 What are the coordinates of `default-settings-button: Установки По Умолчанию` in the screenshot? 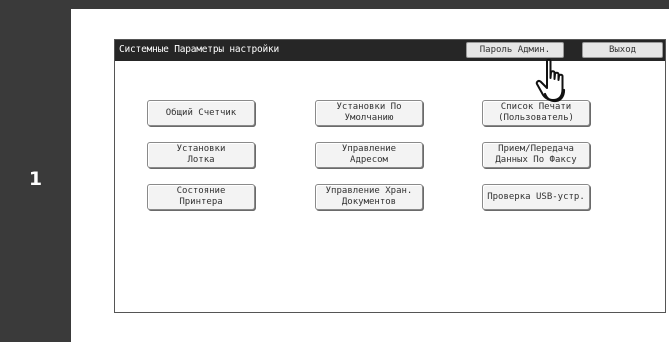 It's located at (369, 113).